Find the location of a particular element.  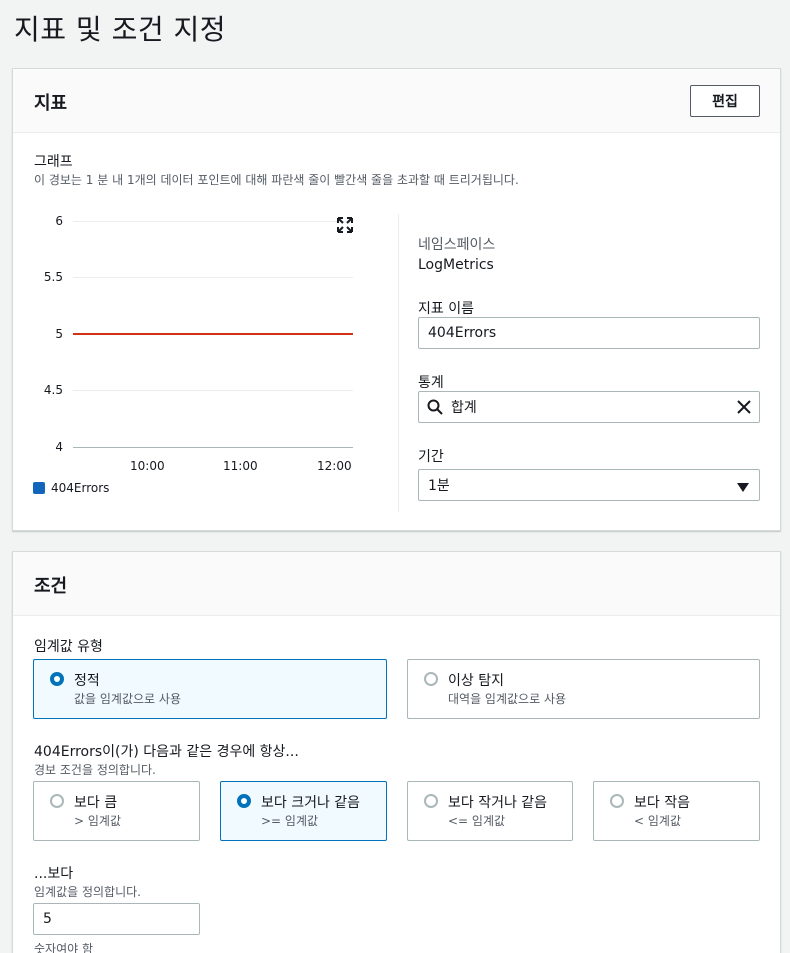

threshold-value-input: 5 is located at coordinates (116, 919).